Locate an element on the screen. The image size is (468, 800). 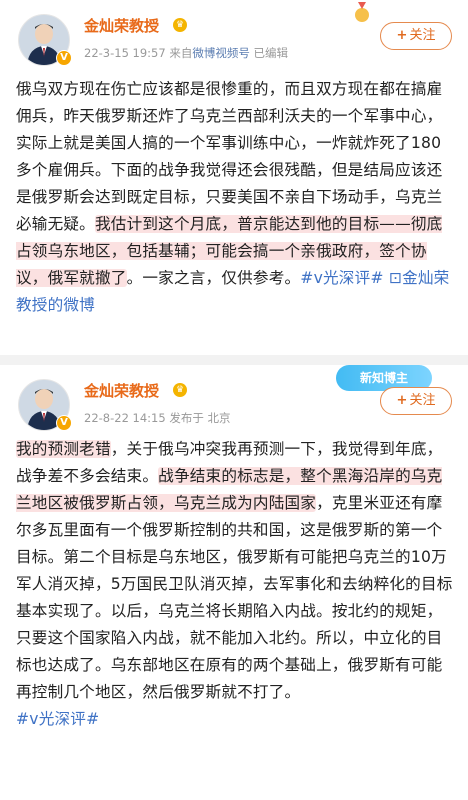
source-link: 微博视频号 is located at coordinates (221, 53).